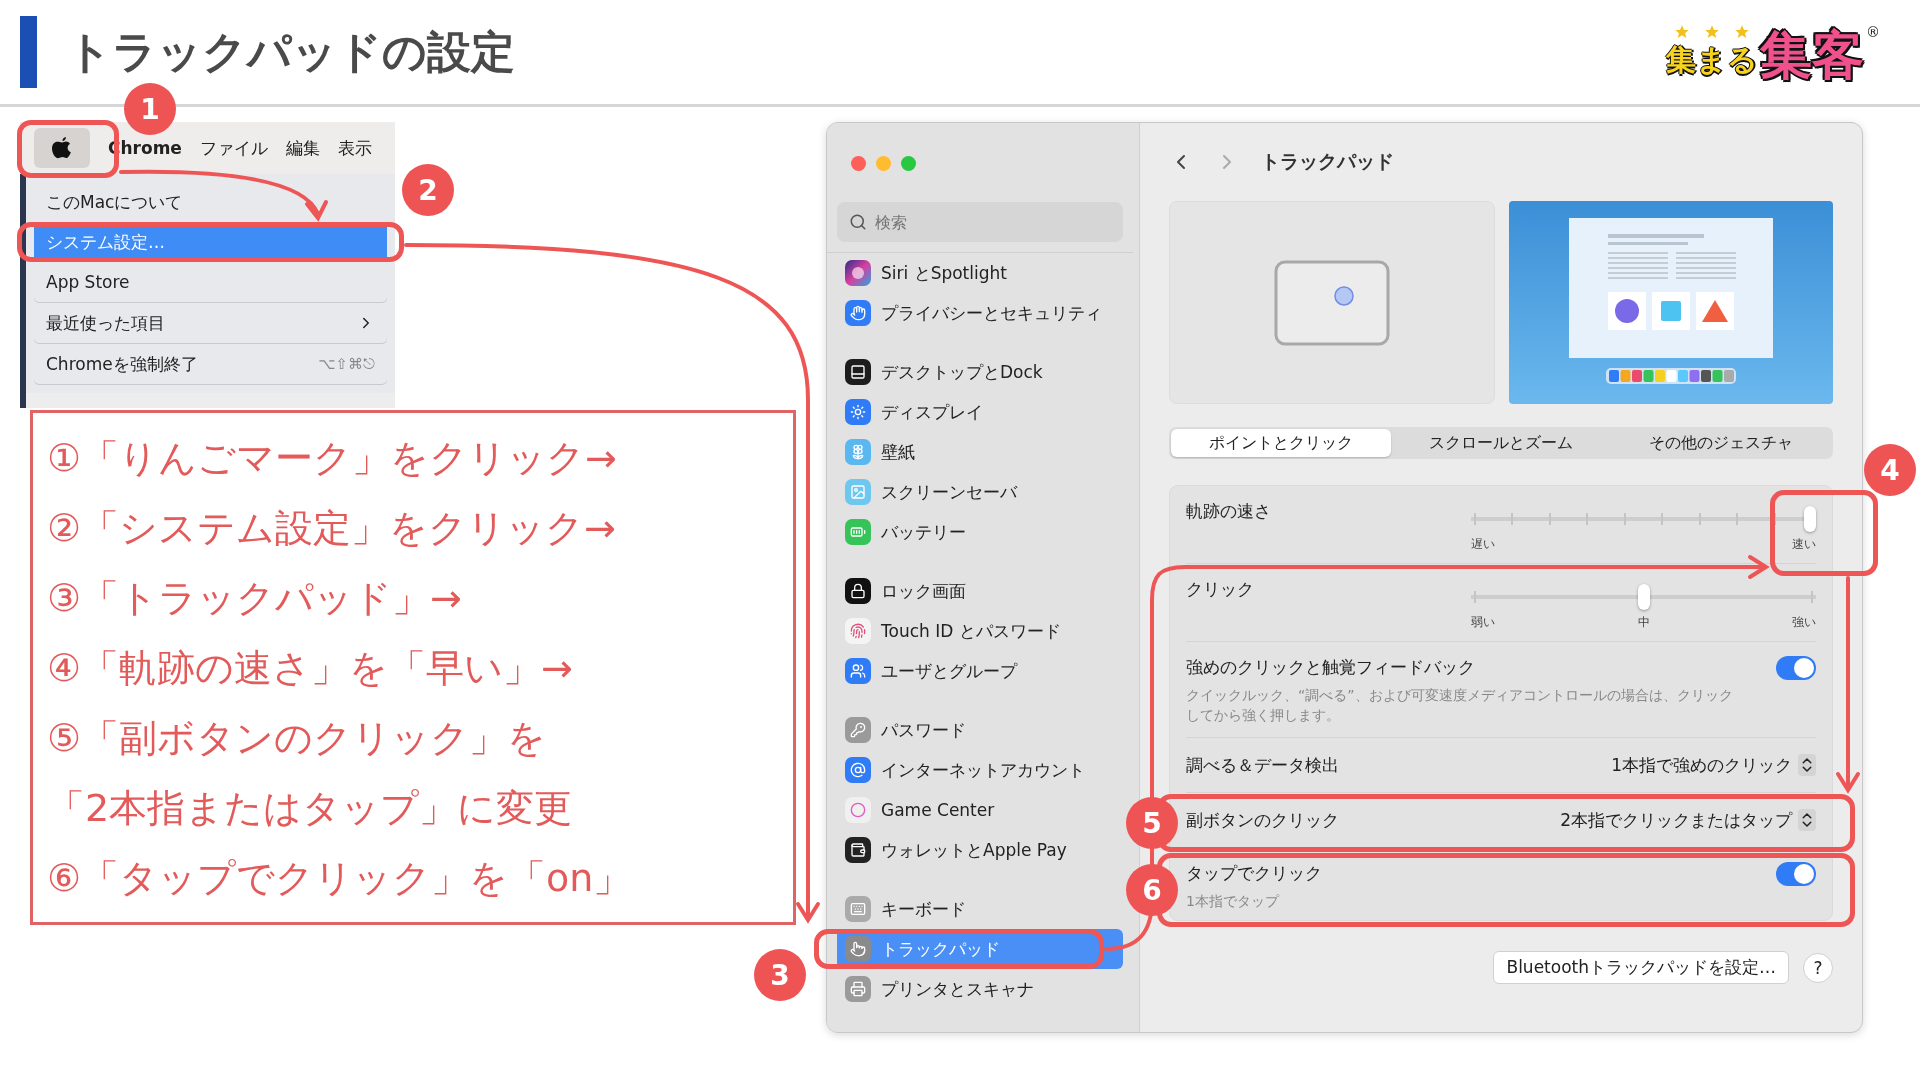 The image size is (1920, 1080). What do you see at coordinates (1643, 622) in the screenshot?
I see `scale-label: 中` at bounding box center [1643, 622].